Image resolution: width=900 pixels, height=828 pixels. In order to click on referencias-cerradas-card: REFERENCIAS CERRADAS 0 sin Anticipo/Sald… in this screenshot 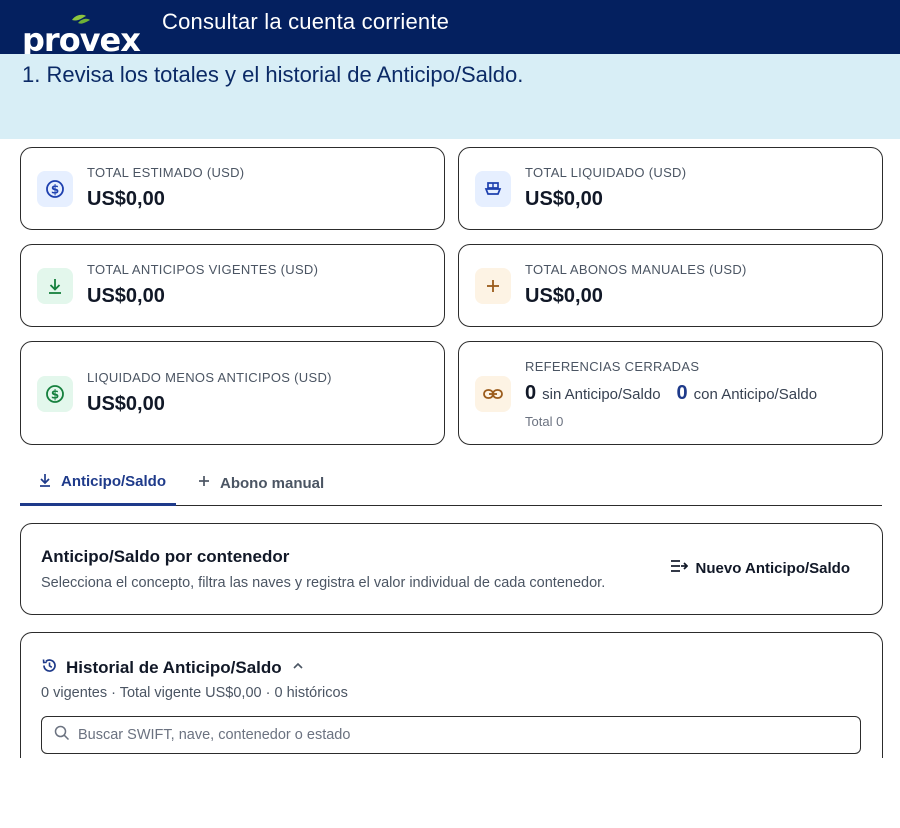, I will do `click(670, 393)`.